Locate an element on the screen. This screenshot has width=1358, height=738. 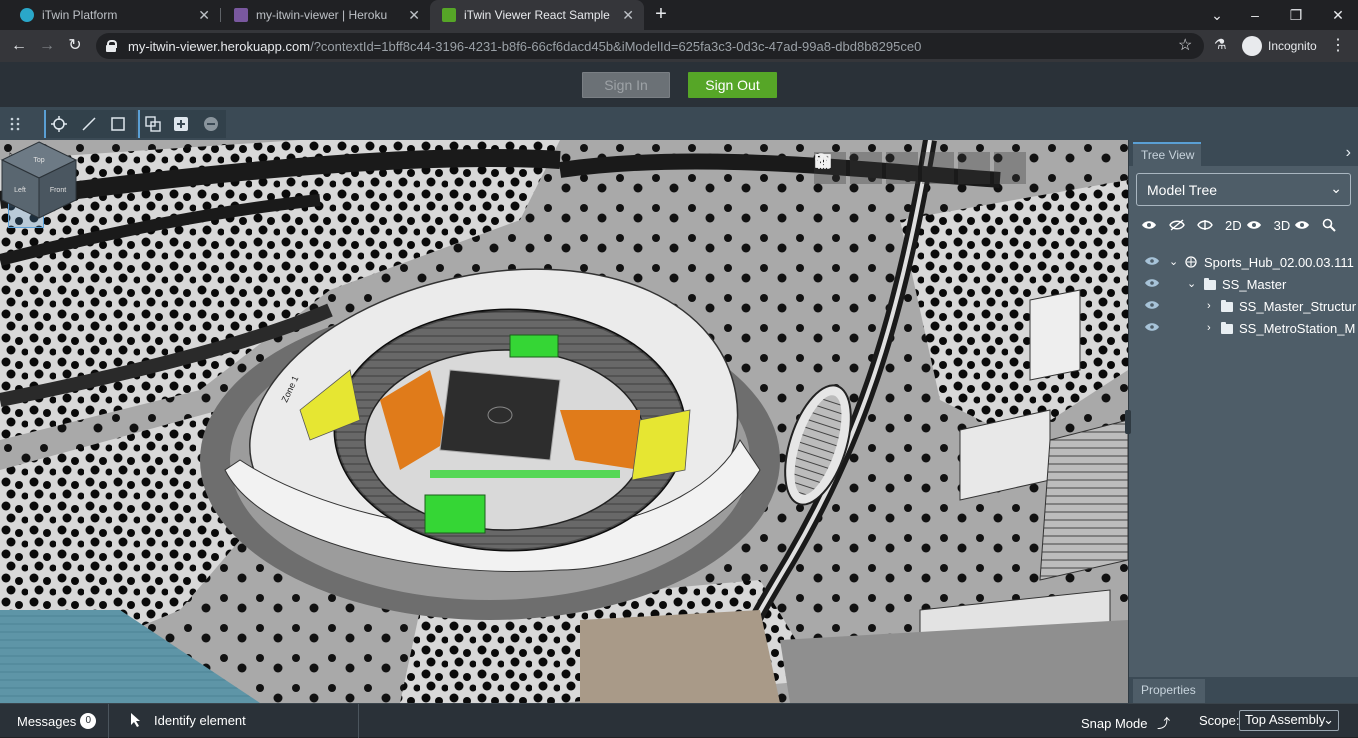
measure-point-icon is located at coordinates (59, 124).